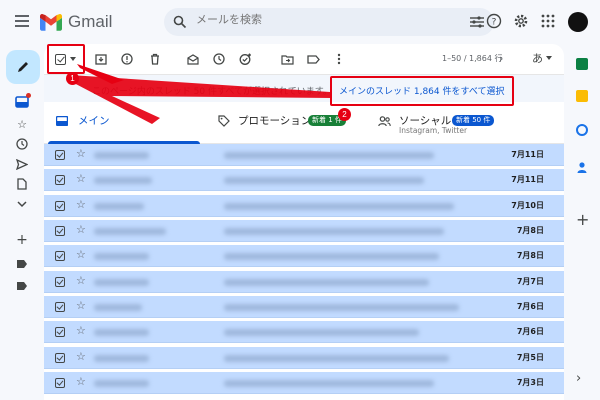  Describe the element at coordinates (477, 22) in the screenshot. I see `search-options-icon` at that location.